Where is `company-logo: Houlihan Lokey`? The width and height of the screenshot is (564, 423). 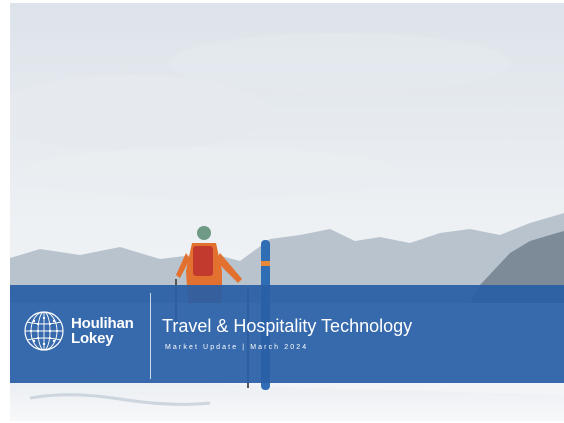
company-logo: Houlihan Lokey is located at coordinates (79, 331).